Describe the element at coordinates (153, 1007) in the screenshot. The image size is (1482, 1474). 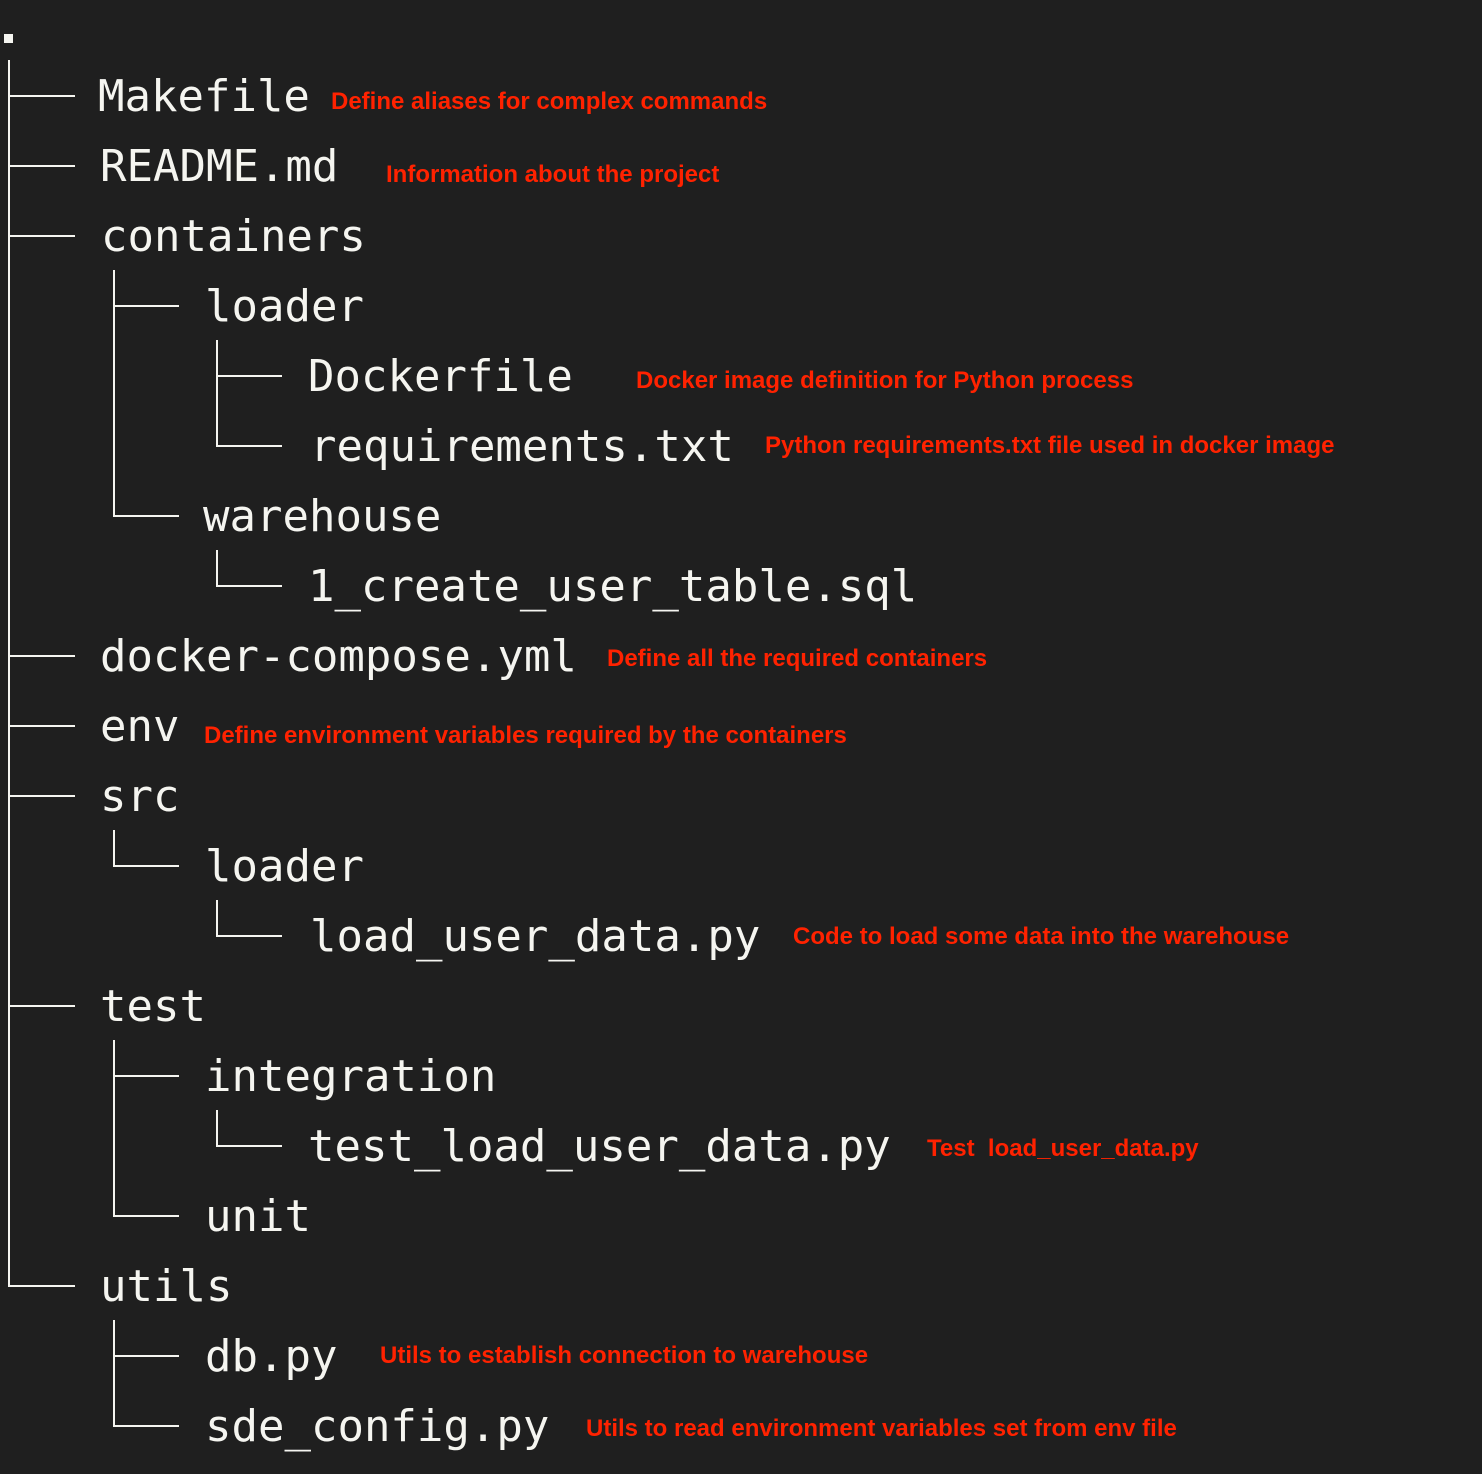
I see `folder-test: test` at that location.